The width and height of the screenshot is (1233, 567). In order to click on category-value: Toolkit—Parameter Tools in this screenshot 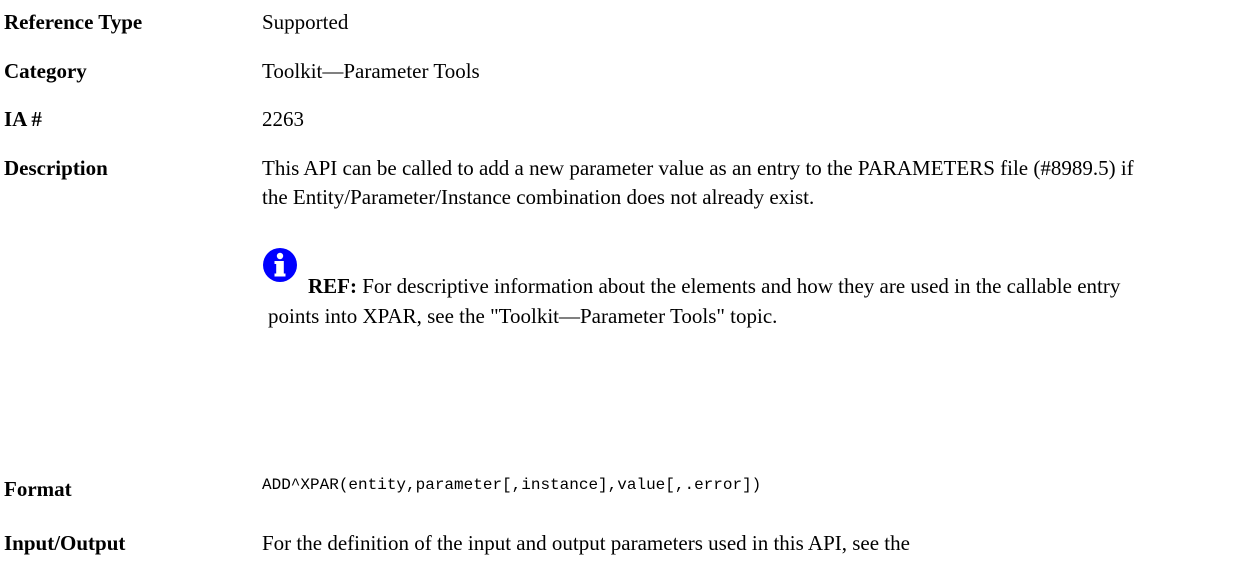, I will do `click(371, 71)`.